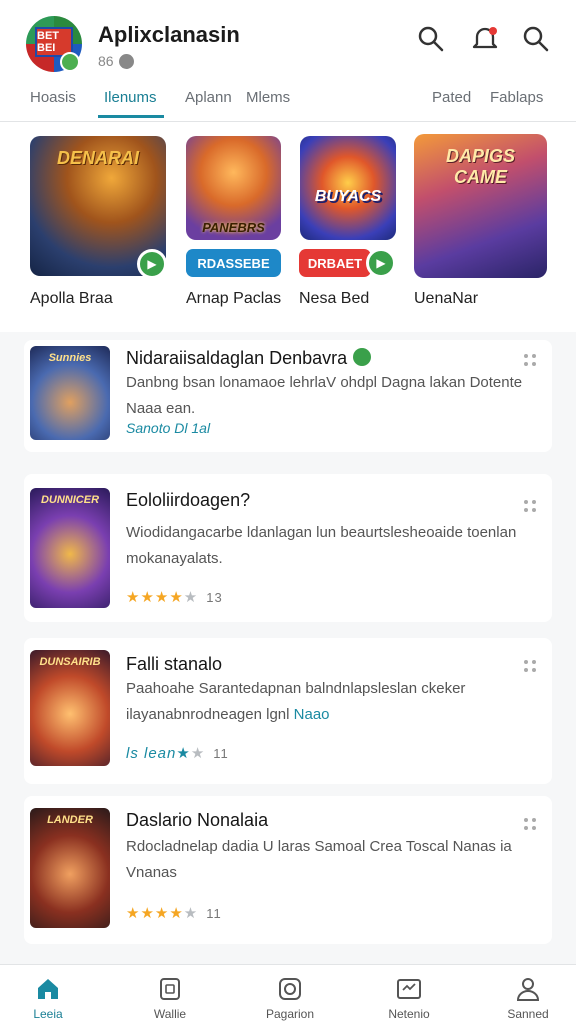 Image resolution: width=576 pixels, height=1024 pixels. What do you see at coordinates (290, 989) in the screenshot?
I see `camera-icon` at bounding box center [290, 989].